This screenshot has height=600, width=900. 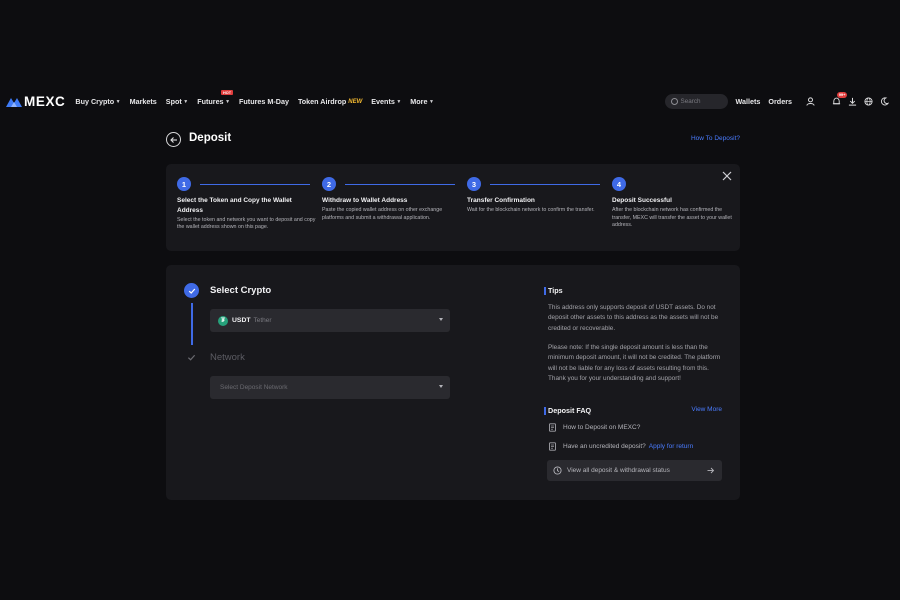 What do you see at coordinates (241, 290) in the screenshot?
I see `select-crypto-label: Select Crypto` at bounding box center [241, 290].